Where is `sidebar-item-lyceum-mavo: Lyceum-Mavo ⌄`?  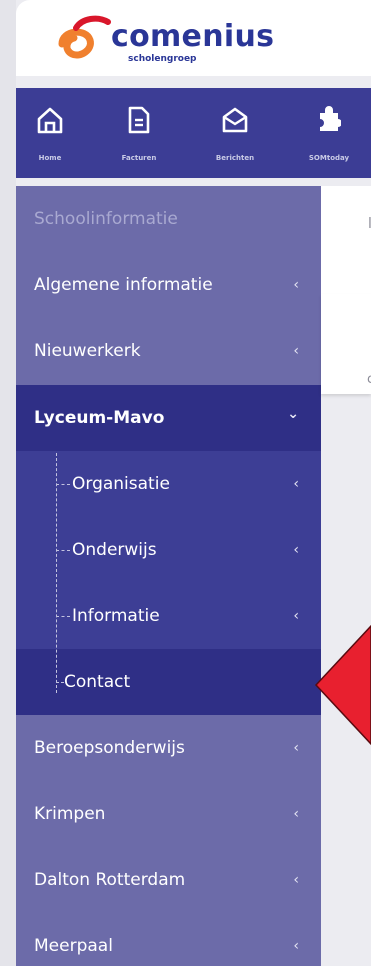 sidebar-item-lyceum-mavo: Lyceum-Mavo ⌄ is located at coordinates (168, 418).